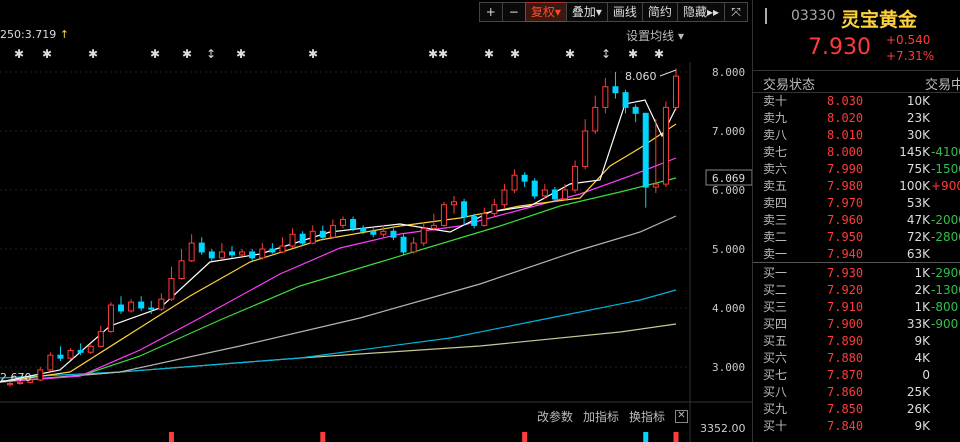 This screenshot has height=442, width=960. I want to click on bid-row: 买八 7.860 25K, so click(856, 392).